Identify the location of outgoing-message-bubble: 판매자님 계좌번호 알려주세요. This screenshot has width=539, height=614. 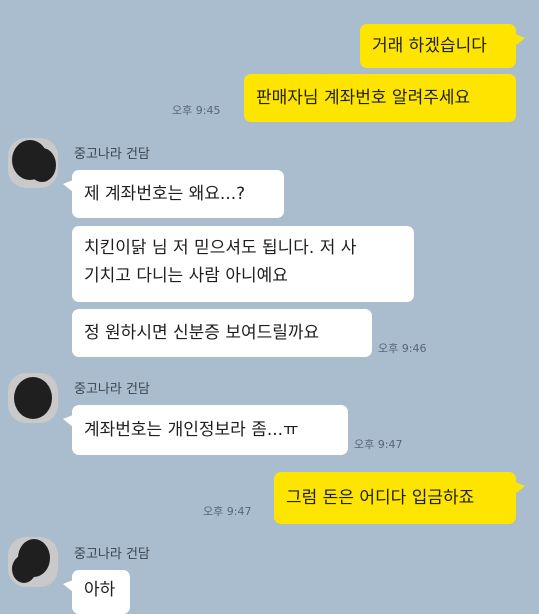
(380, 98).